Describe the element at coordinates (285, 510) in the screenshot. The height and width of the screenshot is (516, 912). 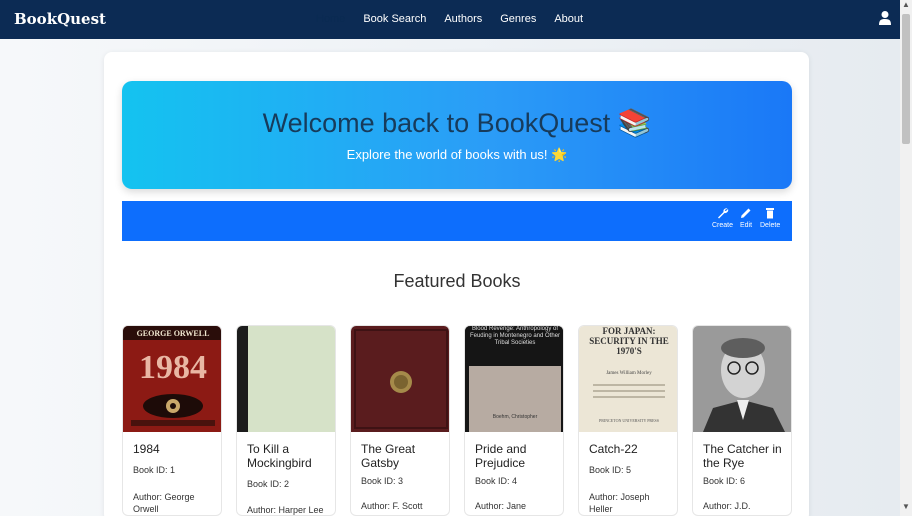
I see `book-author: Author: Harper Lee` at that location.